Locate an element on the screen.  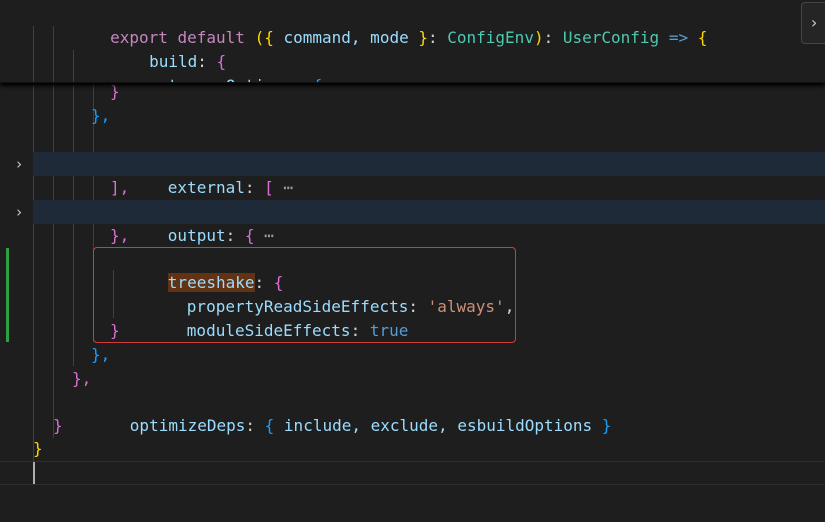
code-line: rollupOptions: { is located at coordinates (412, 150).